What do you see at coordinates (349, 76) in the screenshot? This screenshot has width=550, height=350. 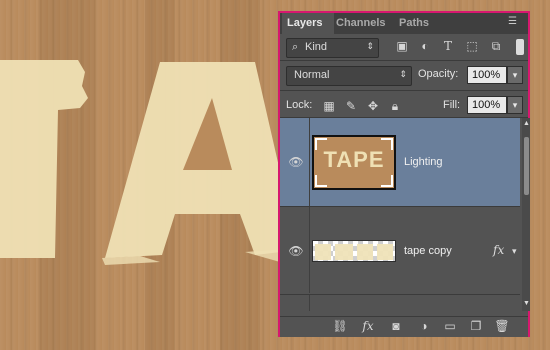 I see `blend-mode-select: Normal ⇕` at bounding box center [349, 76].